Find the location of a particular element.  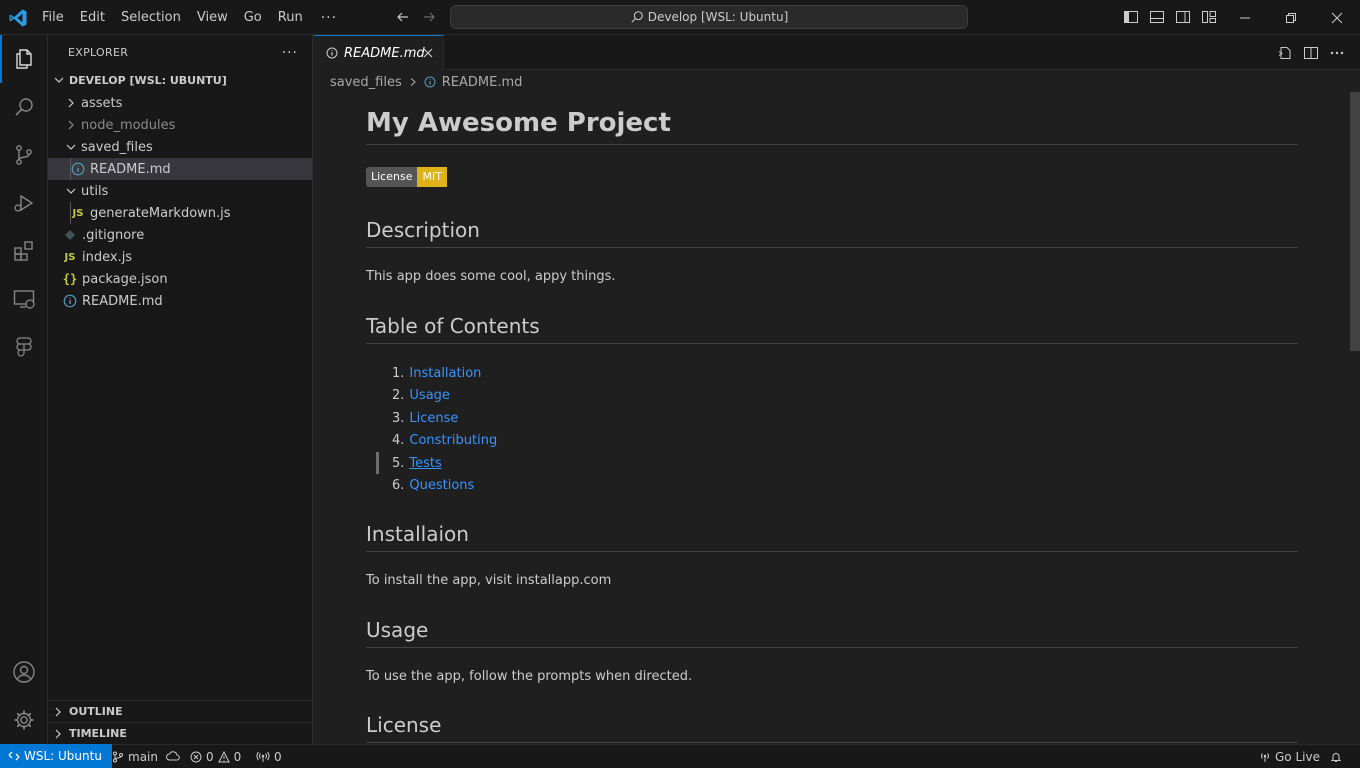

gear-icon is located at coordinates (24, 720).